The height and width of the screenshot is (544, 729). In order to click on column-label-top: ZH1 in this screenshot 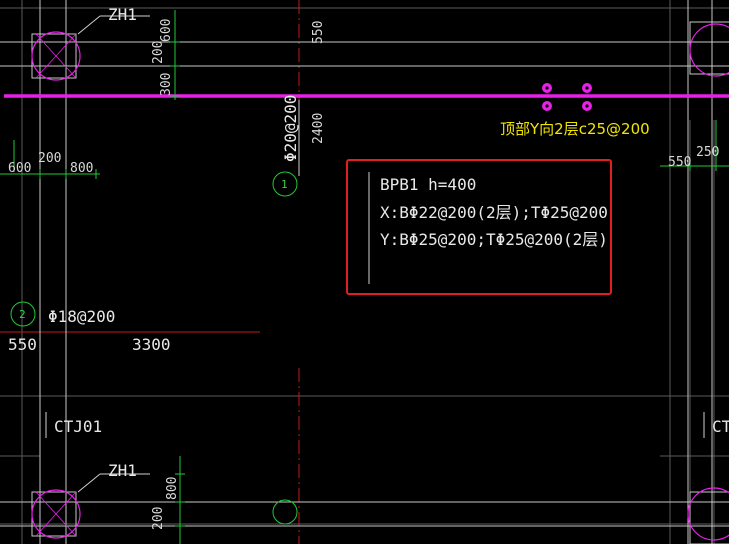, I will do `click(122, 14)`.